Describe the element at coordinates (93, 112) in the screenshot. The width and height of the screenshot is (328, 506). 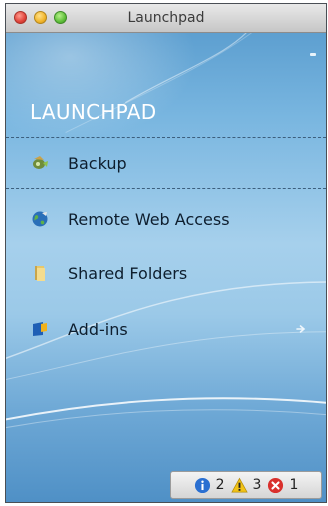
I see `launchpad-heading: LAUNCHPAD` at that location.